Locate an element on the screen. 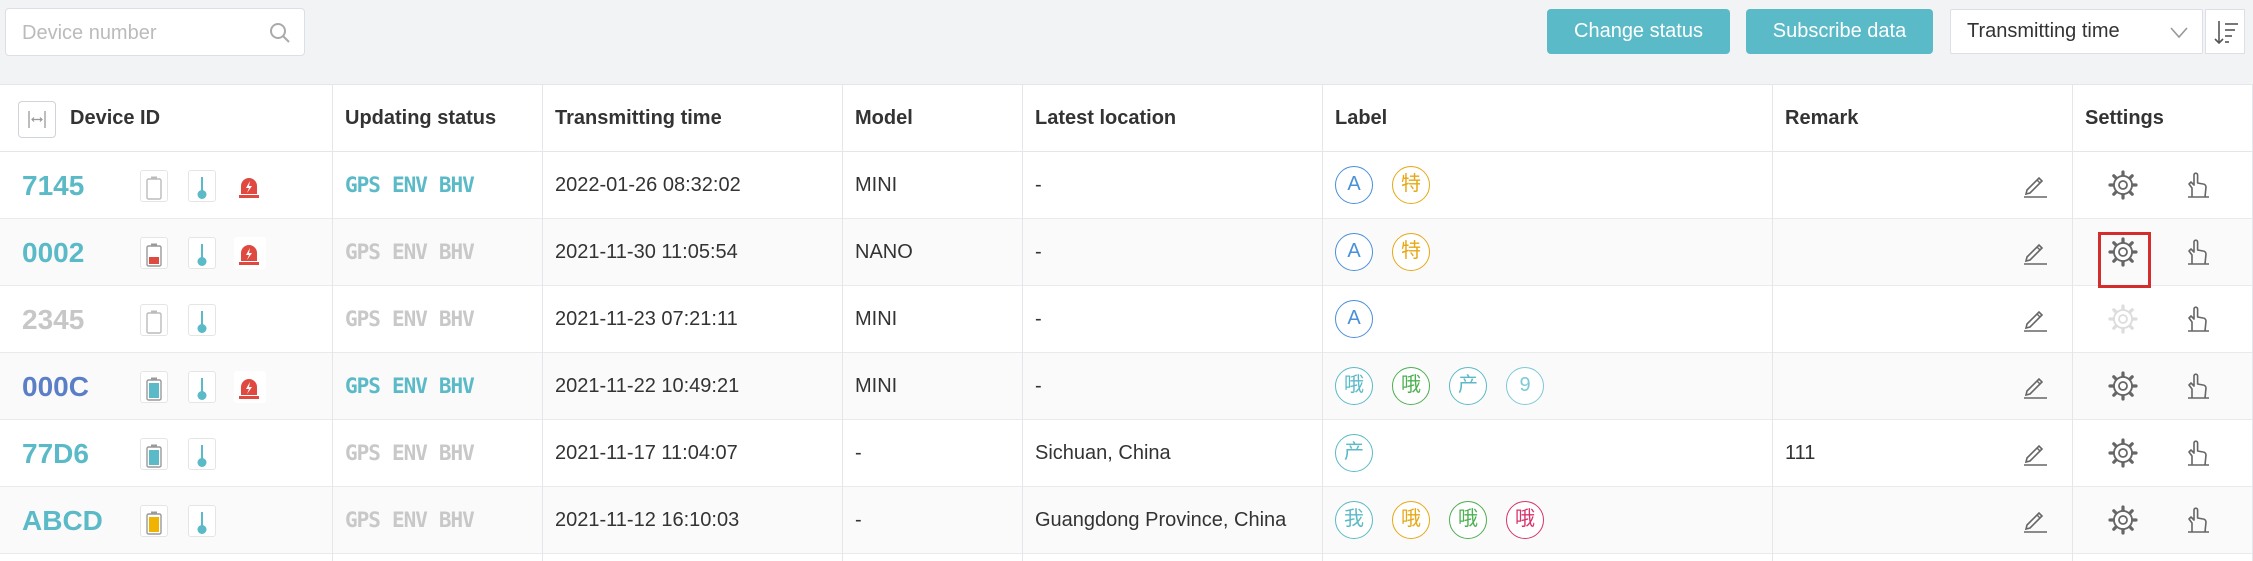 This screenshot has height=561, width=2253. device-id: ABCD is located at coordinates (62, 520).